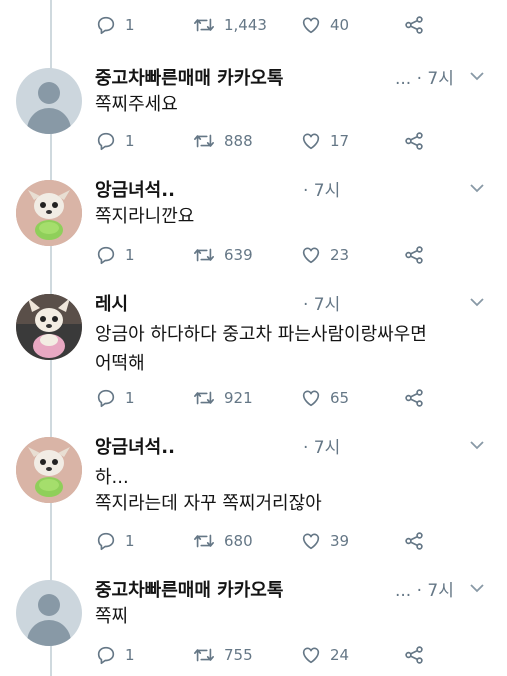  What do you see at coordinates (208, 503) in the screenshot?
I see `tweet-text-line: 쪽지라는데 자꾸 쪽찌거리잖아` at bounding box center [208, 503].